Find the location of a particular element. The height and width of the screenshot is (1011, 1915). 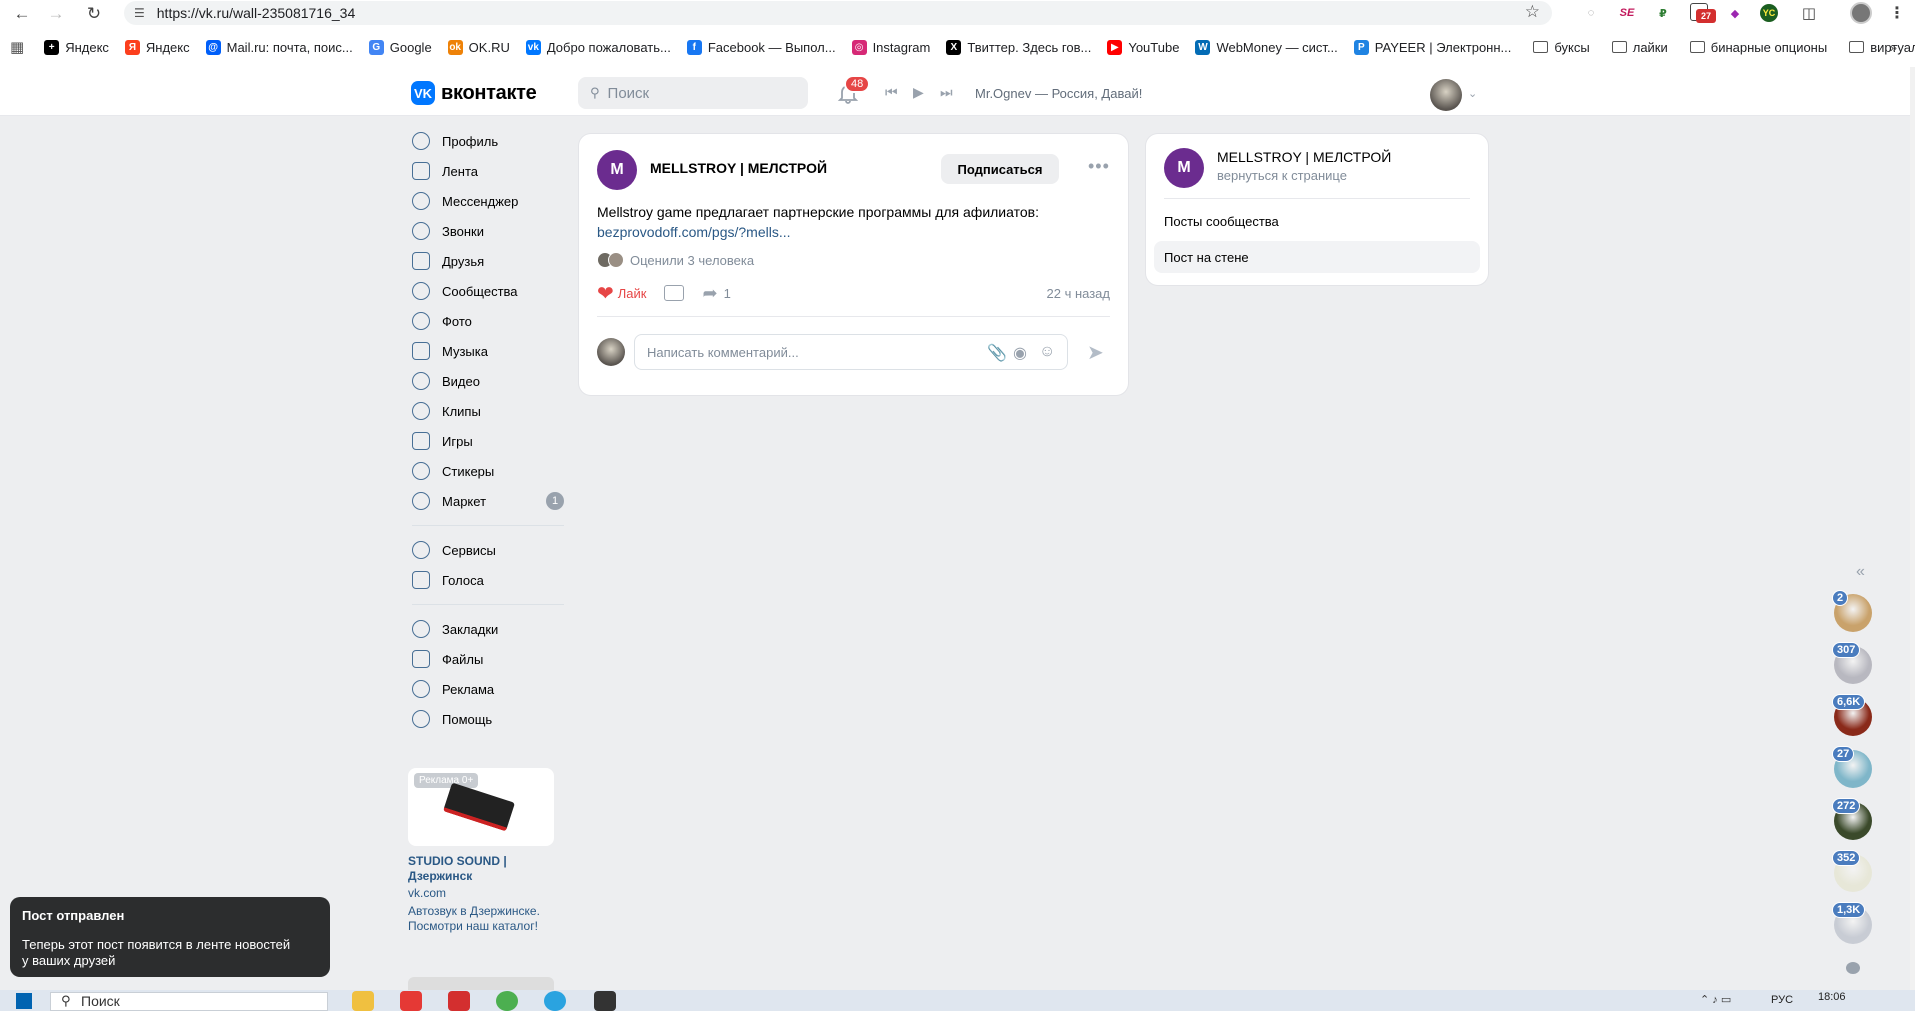

windows-start-icon is located at coordinates (24, 1001).